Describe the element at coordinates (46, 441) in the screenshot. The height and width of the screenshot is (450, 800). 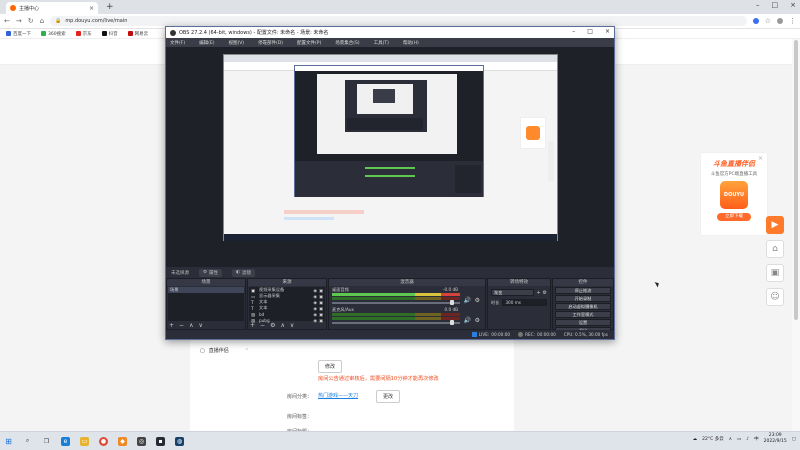
I see `task-view-icon: ❐` at that location.